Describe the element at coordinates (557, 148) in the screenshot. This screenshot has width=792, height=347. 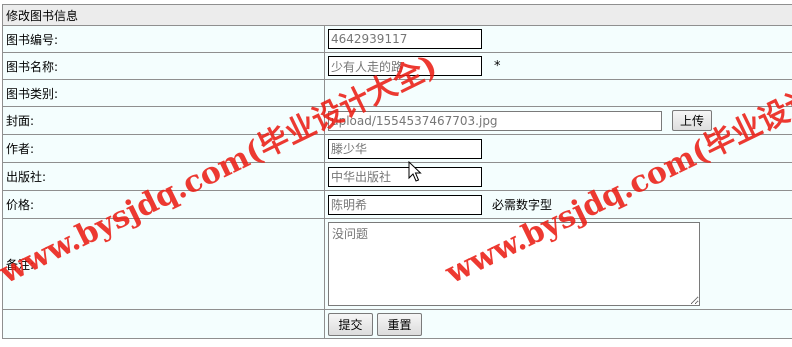
I see `author-cell` at that location.